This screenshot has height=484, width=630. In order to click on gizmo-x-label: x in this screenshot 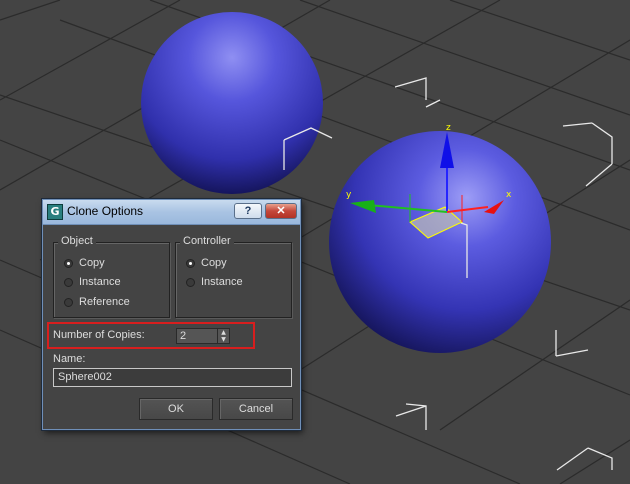, I will do `click(509, 195)`.